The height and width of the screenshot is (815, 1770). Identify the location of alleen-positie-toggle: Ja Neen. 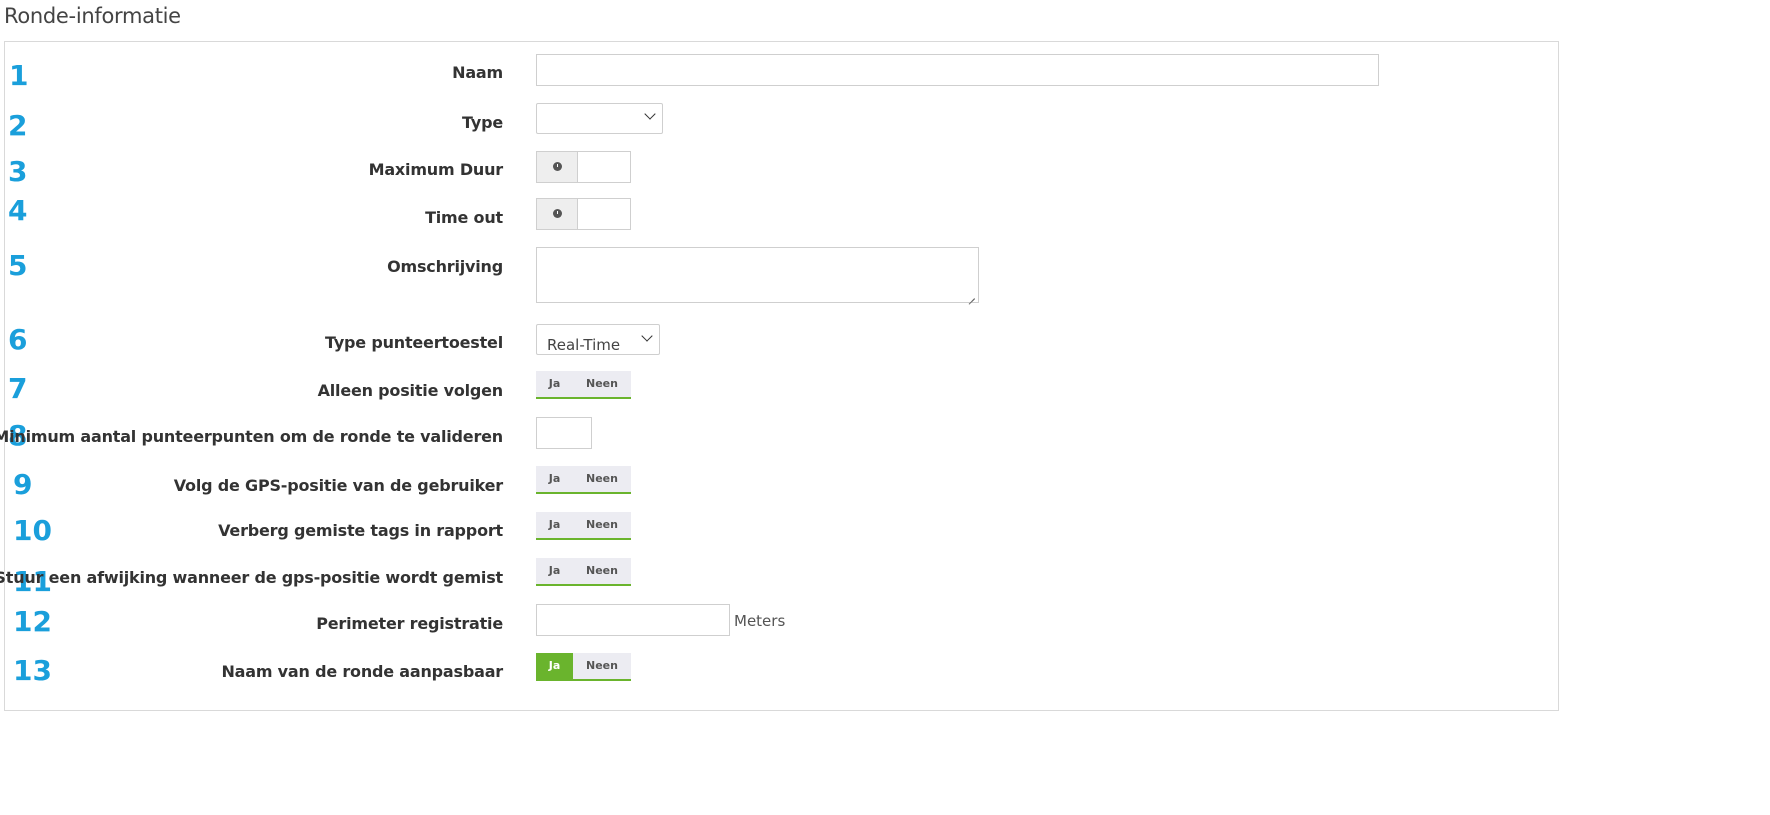
(583, 385).